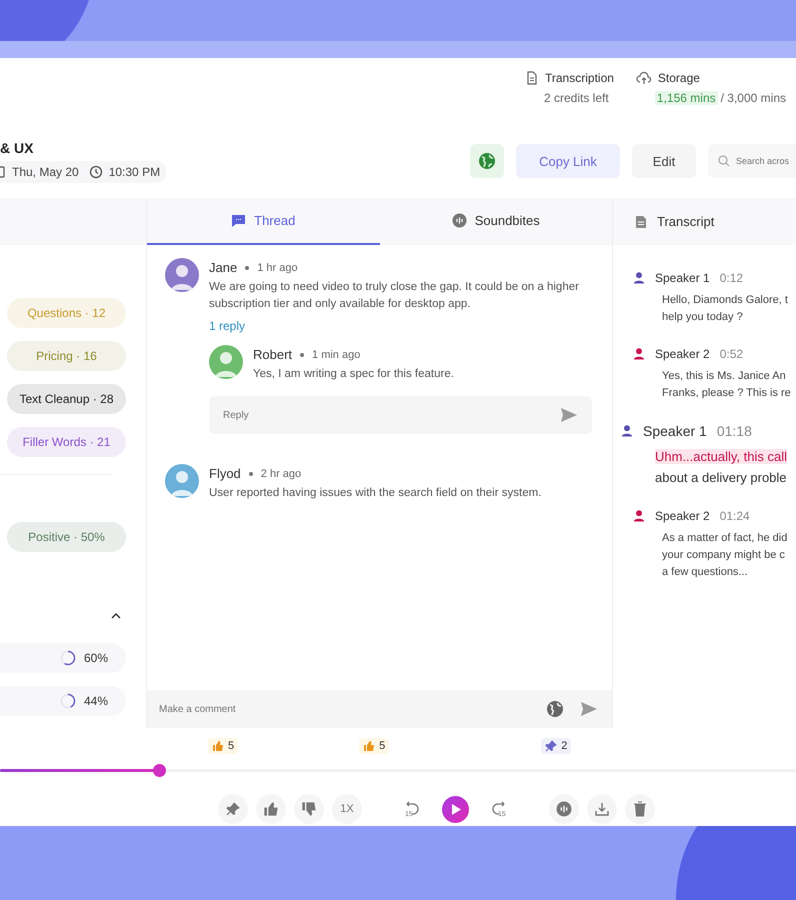  Describe the element at coordinates (394, 296) in the screenshot. I see `comment-text: We are going to need video to truly close the gap. It could be on a higher subscription tier and only available for desktop app.` at that location.